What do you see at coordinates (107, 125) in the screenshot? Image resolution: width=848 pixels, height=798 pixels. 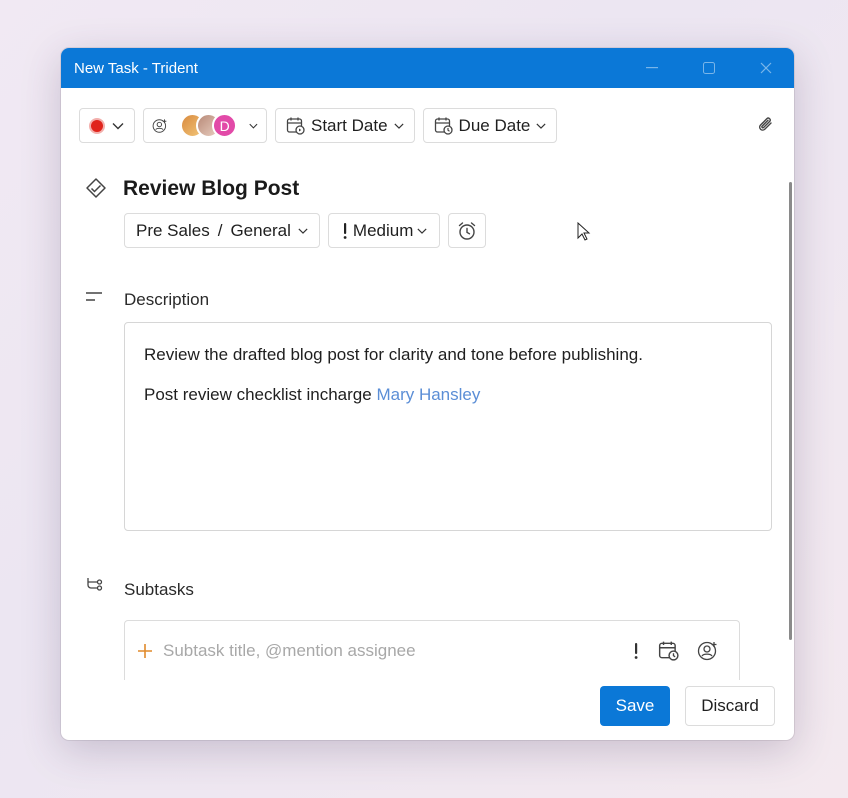 I see `status-dropdown` at bounding box center [107, 125].